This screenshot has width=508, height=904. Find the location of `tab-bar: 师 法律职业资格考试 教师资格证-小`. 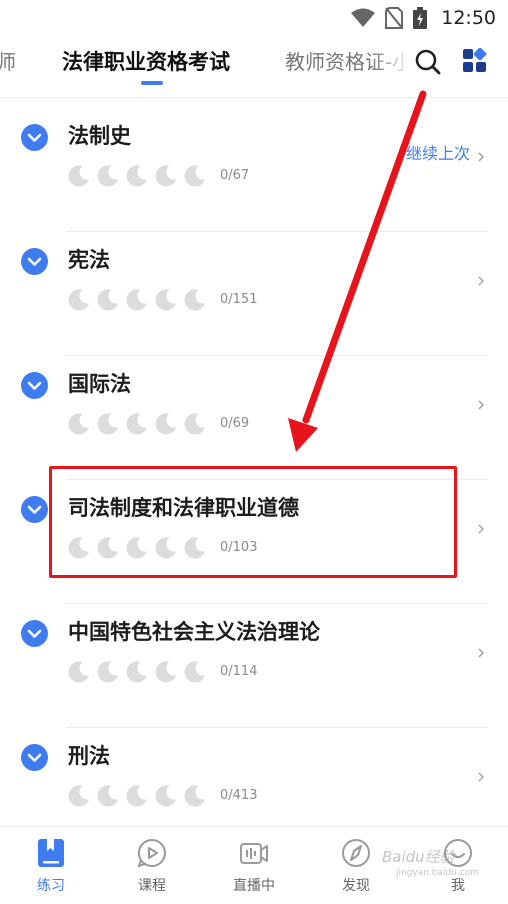

tab-bar: 师 法律职业资格考试 教师资格证-小 is located at coordinates (254, 67).